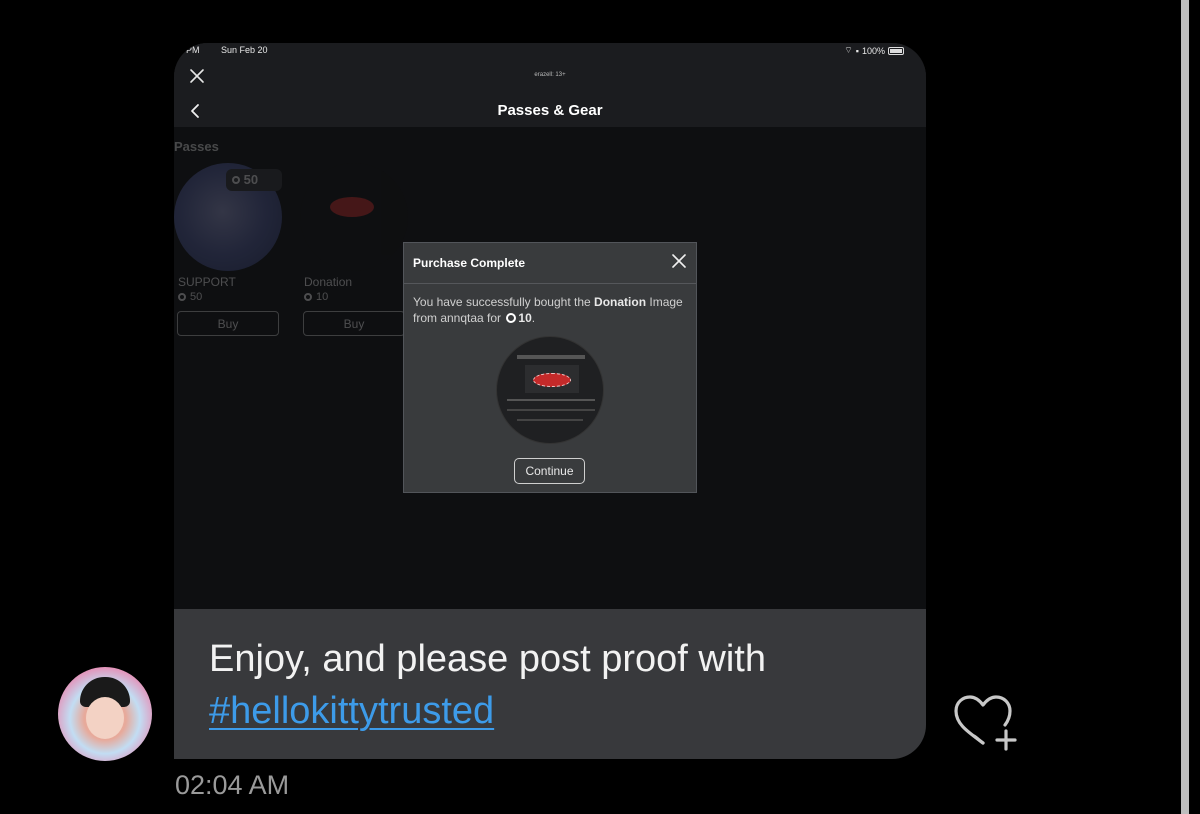  I want to click on page-title: Passes & Gear, so click(550, 110).